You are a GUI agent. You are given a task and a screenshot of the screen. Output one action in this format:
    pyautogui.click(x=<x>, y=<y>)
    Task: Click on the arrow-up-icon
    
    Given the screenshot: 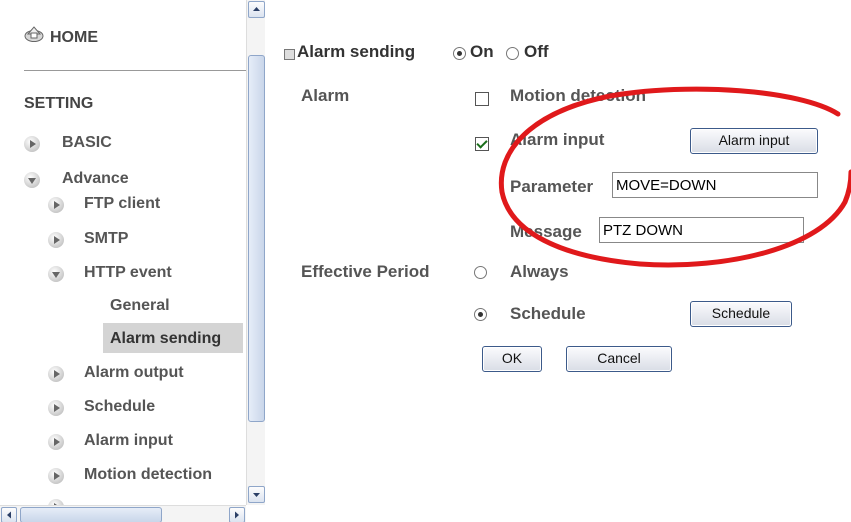 What is the action you would take?
    pyautogui.click(x=256, y=9)
    